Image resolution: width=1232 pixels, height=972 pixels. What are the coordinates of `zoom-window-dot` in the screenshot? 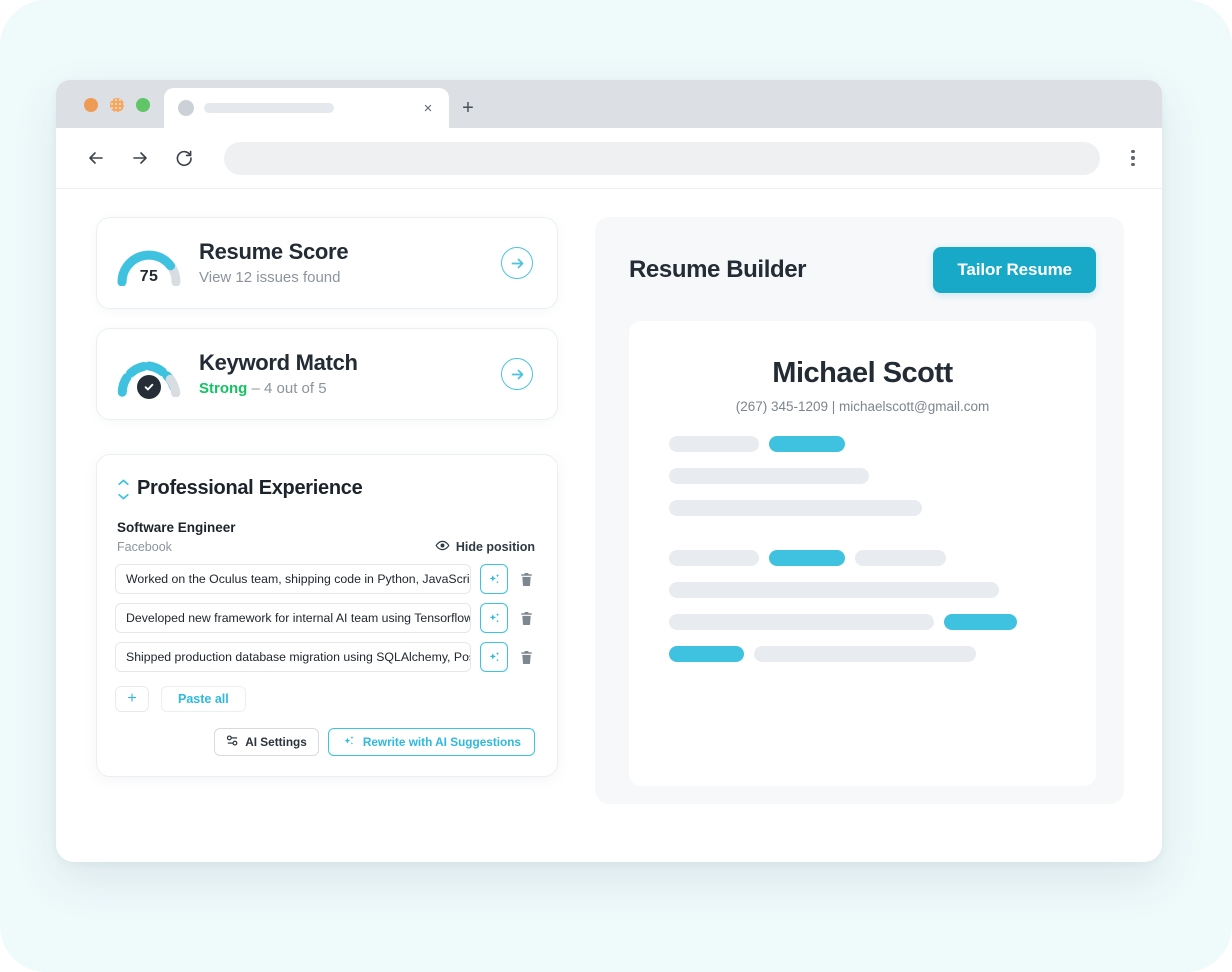 It's located at (143, 105).